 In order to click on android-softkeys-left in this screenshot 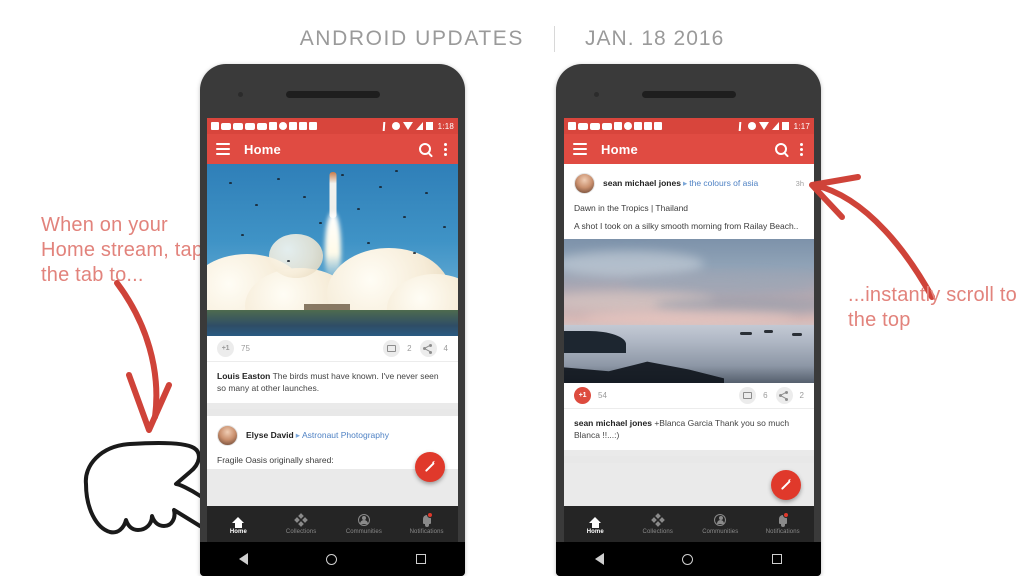, I will do `click(332, 559)`.